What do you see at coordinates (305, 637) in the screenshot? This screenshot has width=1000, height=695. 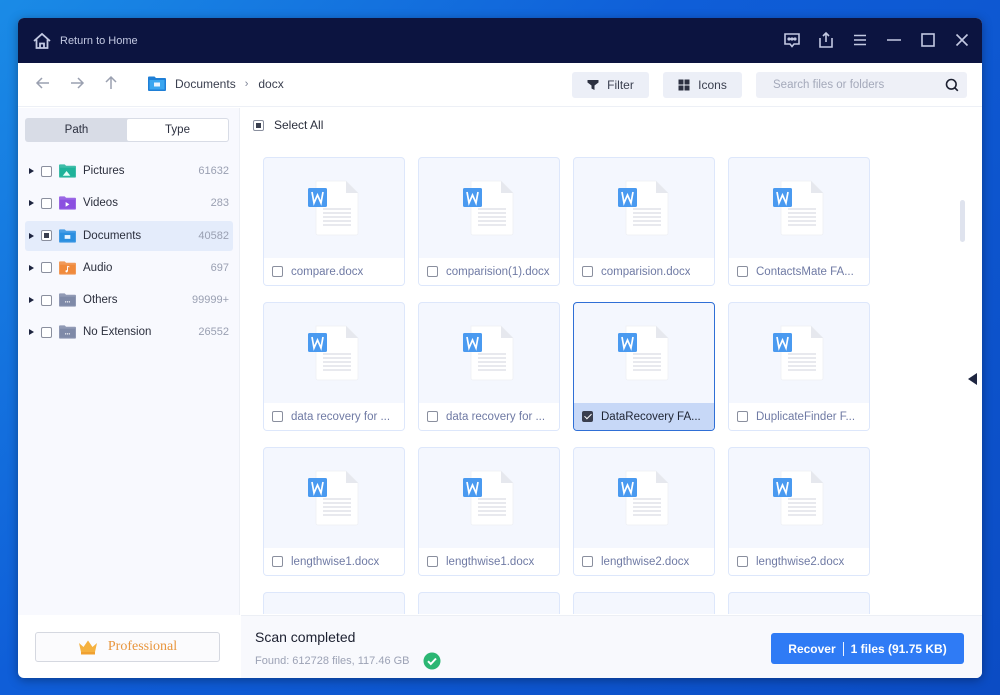 I see `scan-status-title: Scan completed` at bounding box center [305, 637].